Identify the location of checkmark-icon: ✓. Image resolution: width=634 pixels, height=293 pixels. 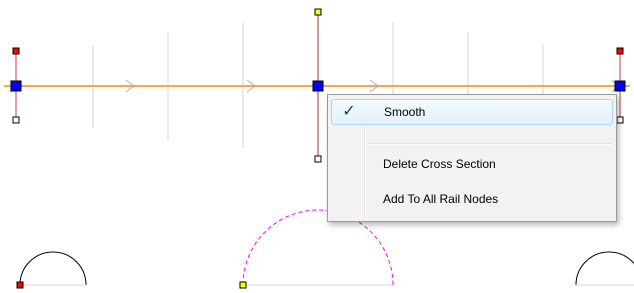
(349, 111).